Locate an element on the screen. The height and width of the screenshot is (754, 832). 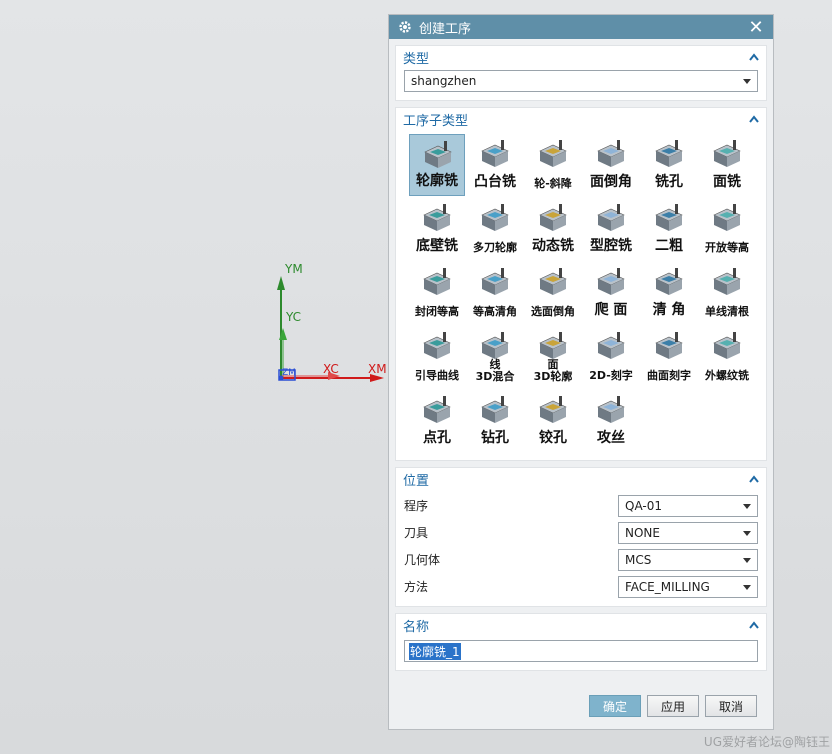
location-section-header: 位置 is located at coordinates (581, 479).